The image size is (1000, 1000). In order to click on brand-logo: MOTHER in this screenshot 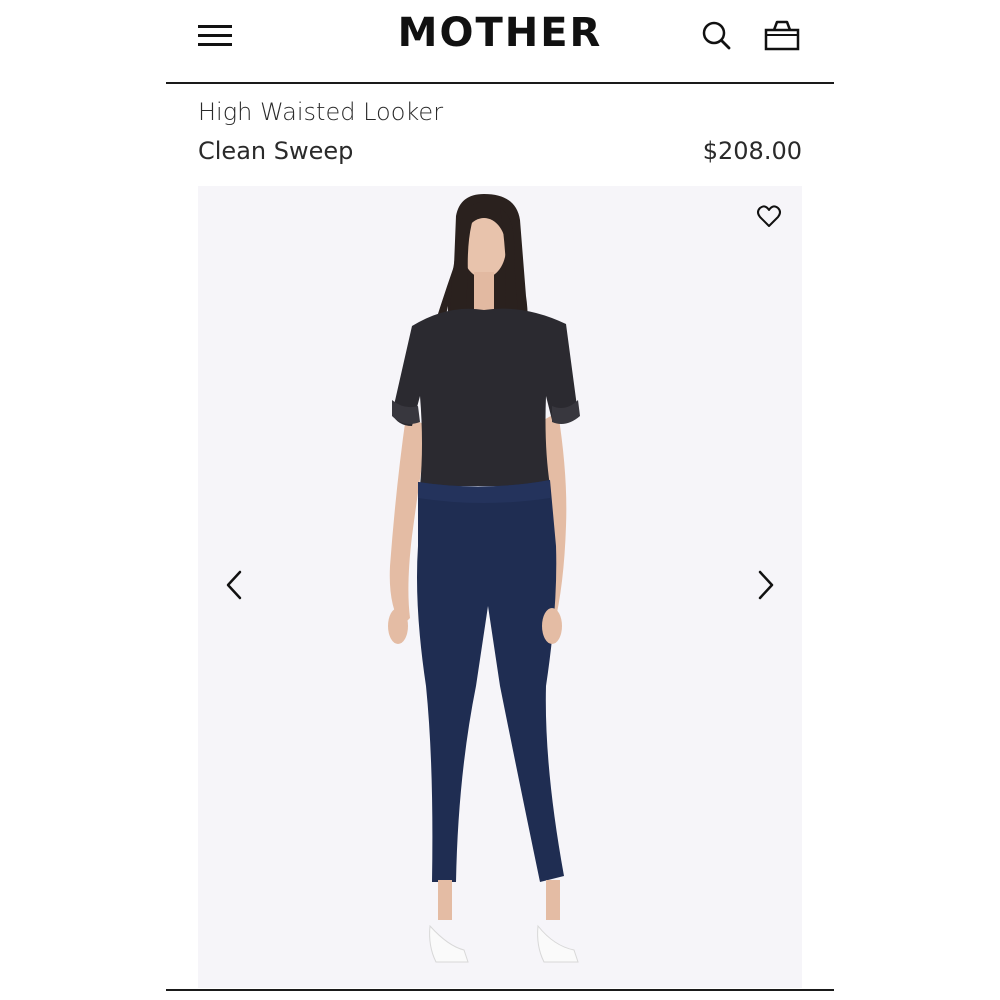, I will do `click(500, 33)`.